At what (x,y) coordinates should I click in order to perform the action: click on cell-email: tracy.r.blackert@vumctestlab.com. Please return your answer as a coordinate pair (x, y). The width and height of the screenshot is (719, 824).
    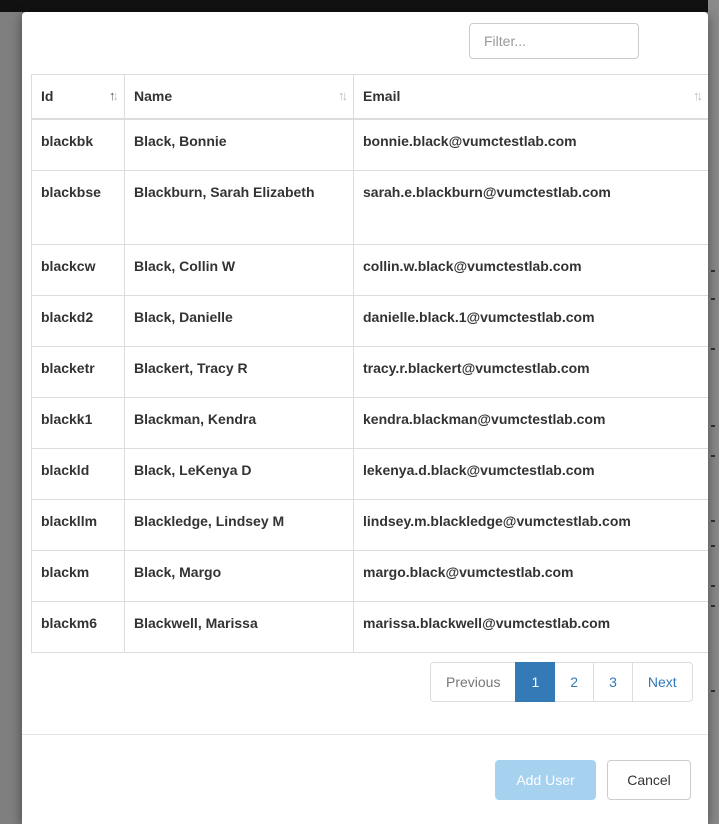
    Looking at the image, I should click on (530, 371).